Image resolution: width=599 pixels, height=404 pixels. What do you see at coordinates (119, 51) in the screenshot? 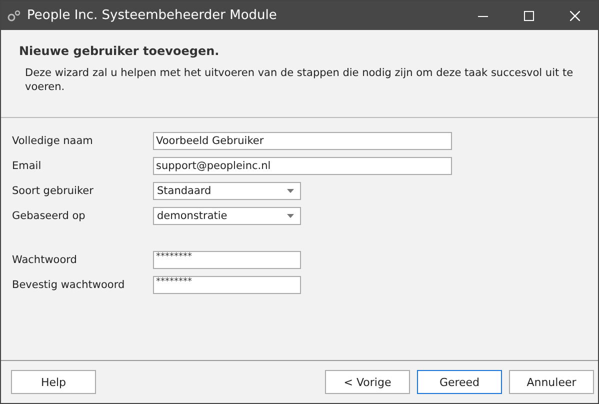
I see `wizard-heading: Nieuwe gebruiker toevoegen.` at bounding box center [119, 51].